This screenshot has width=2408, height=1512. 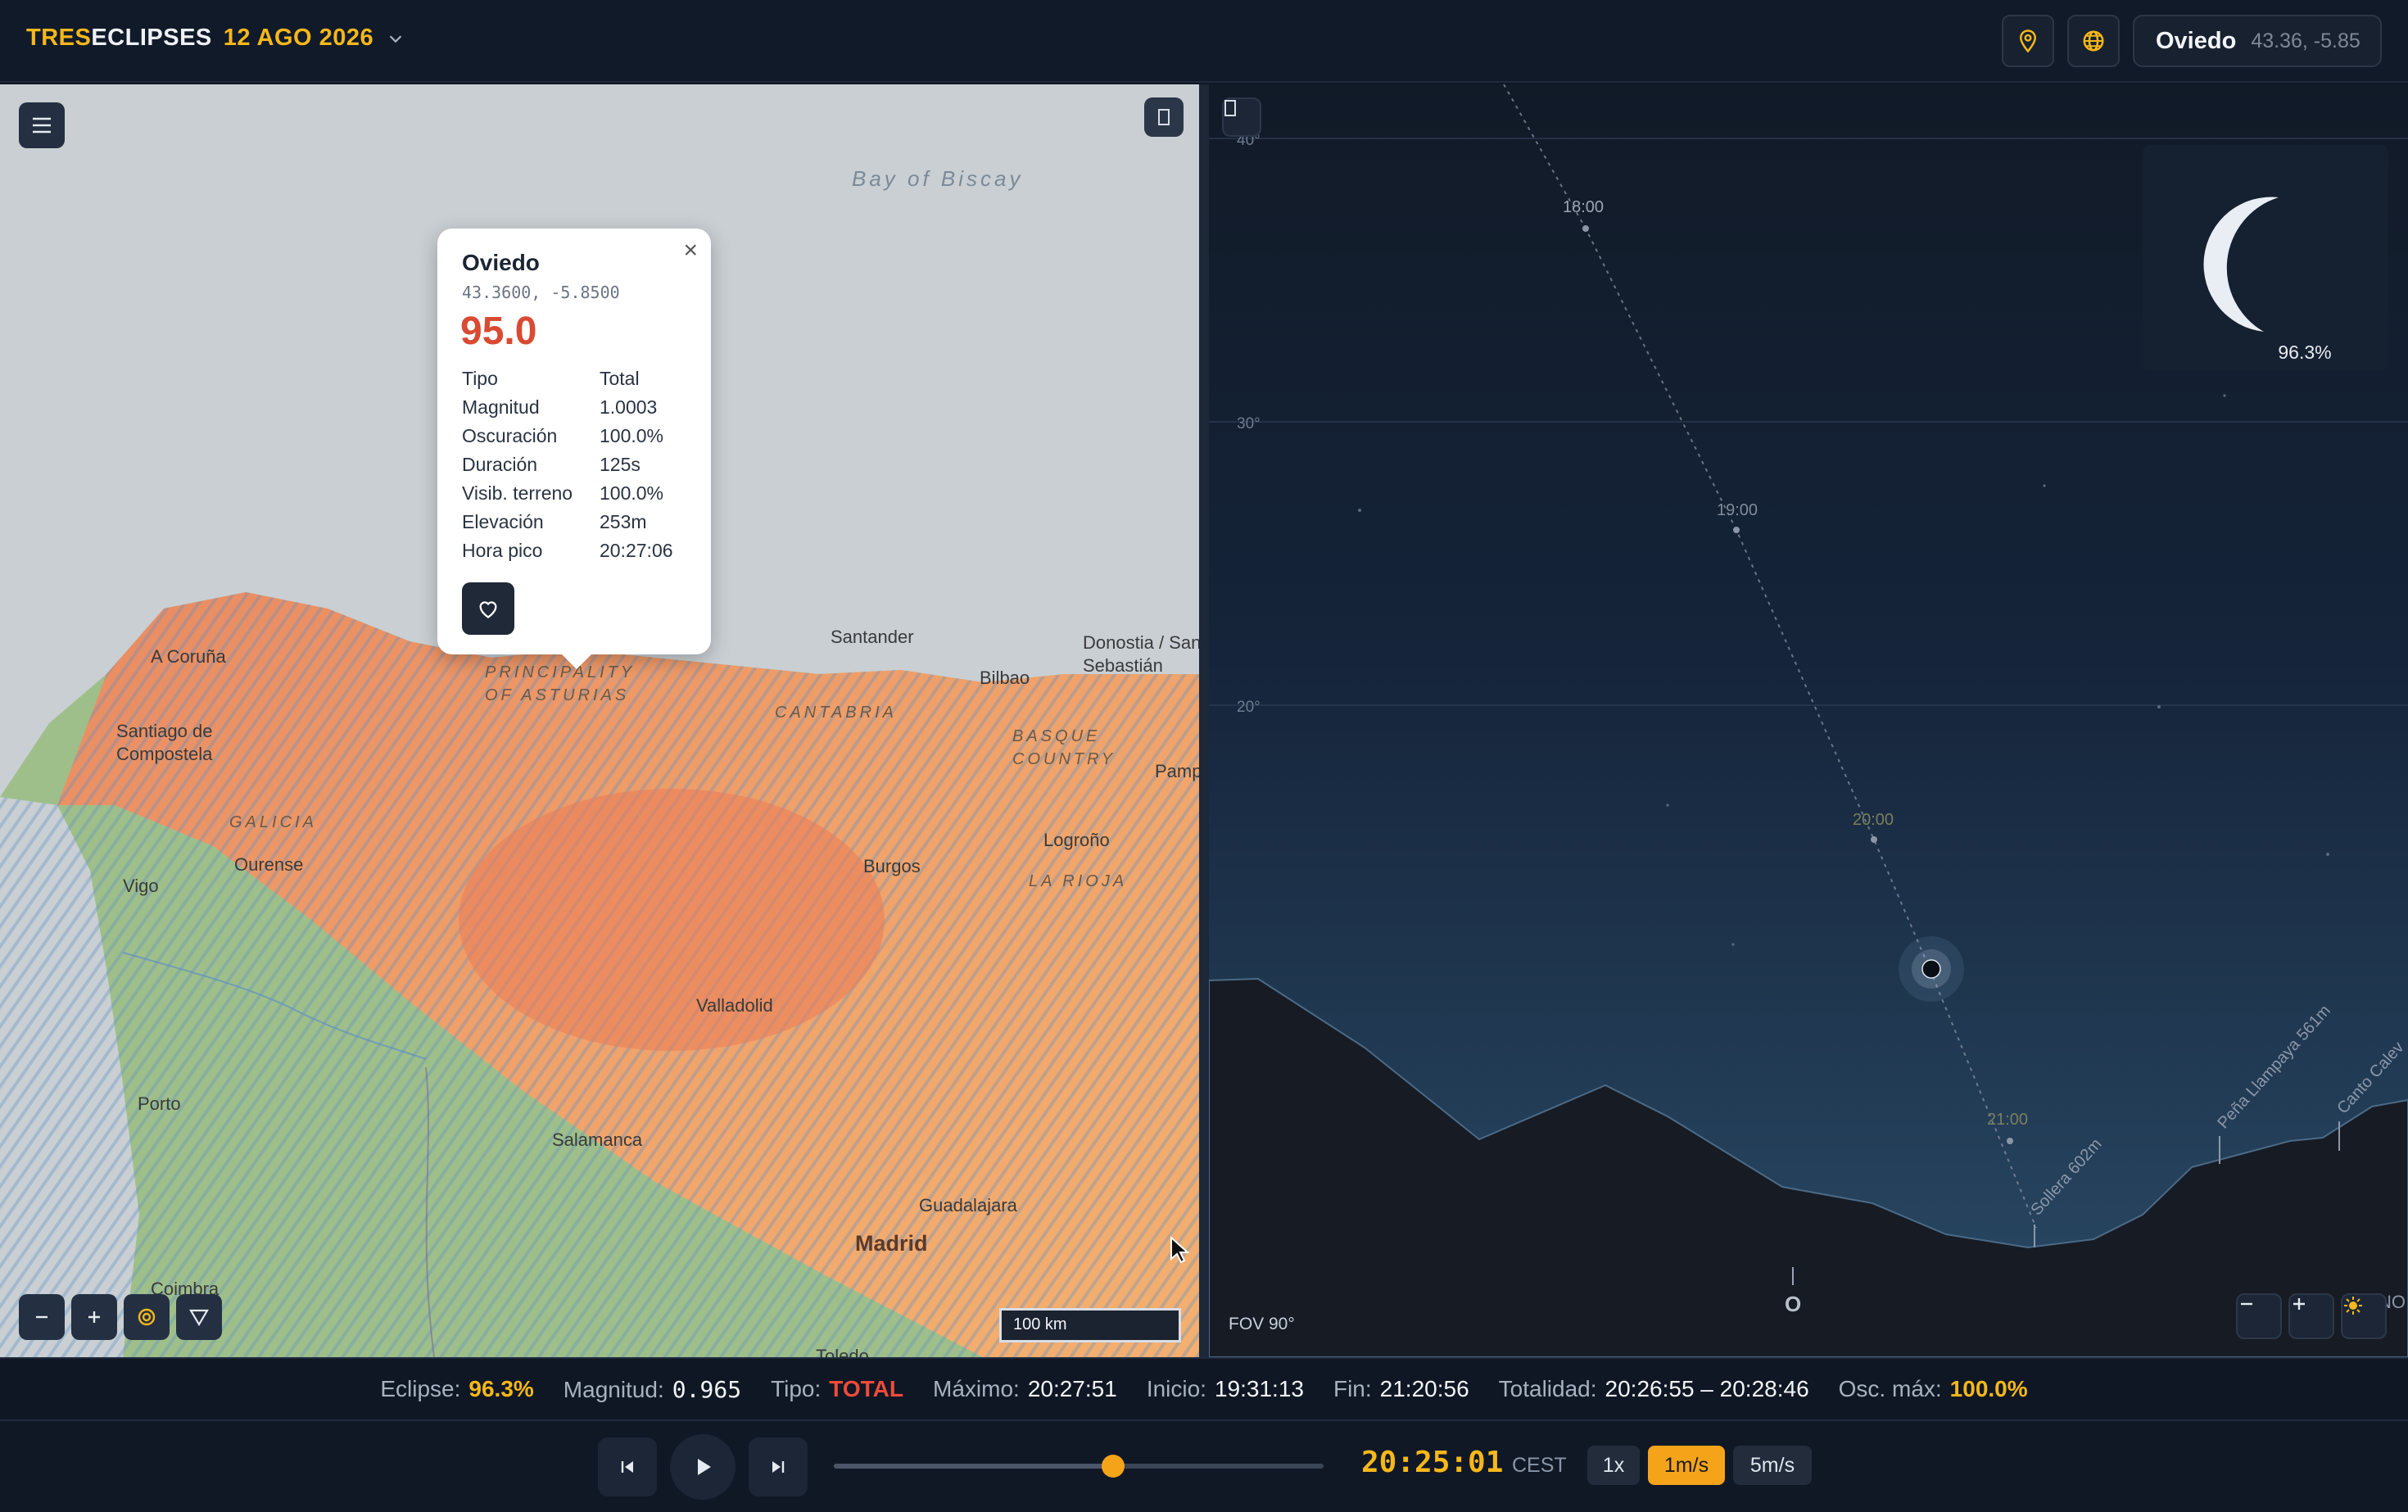 What do you see at coordinates (395, 39) in the screenshot?
I see `chevron-down-icon` at bounding box center [395, 39].